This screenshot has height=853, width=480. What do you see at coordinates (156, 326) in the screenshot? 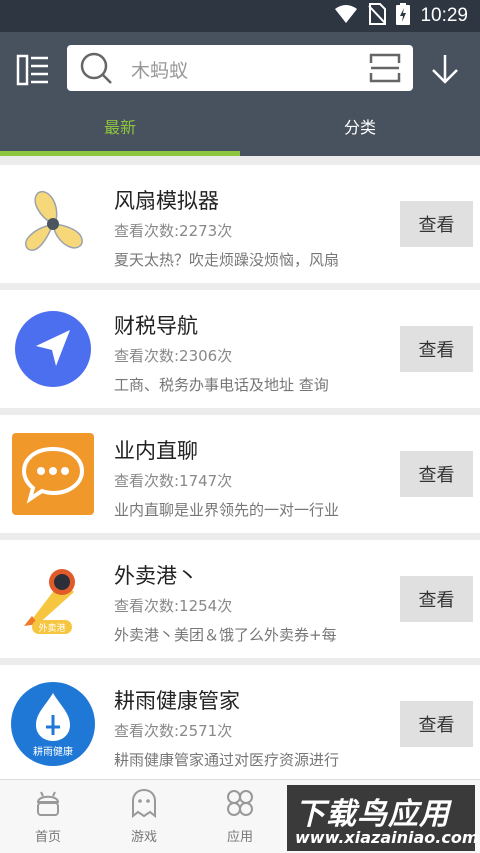
I see `app-name: 财税导航` at bounding box center [156, 326].